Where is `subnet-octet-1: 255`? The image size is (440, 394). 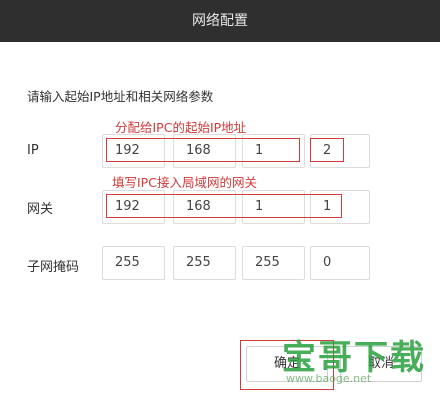
subnet-octet-1: 255 is located at coordinates (133, 263).